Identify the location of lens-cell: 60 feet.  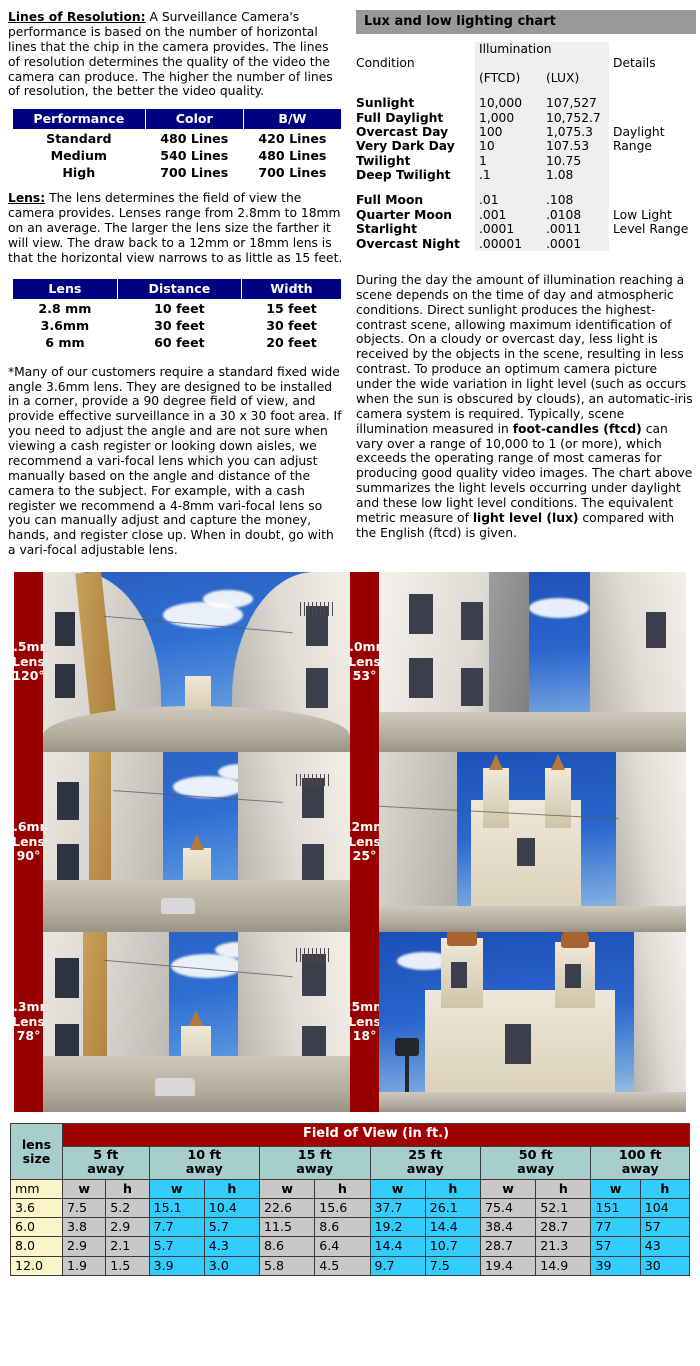
(179, 342).